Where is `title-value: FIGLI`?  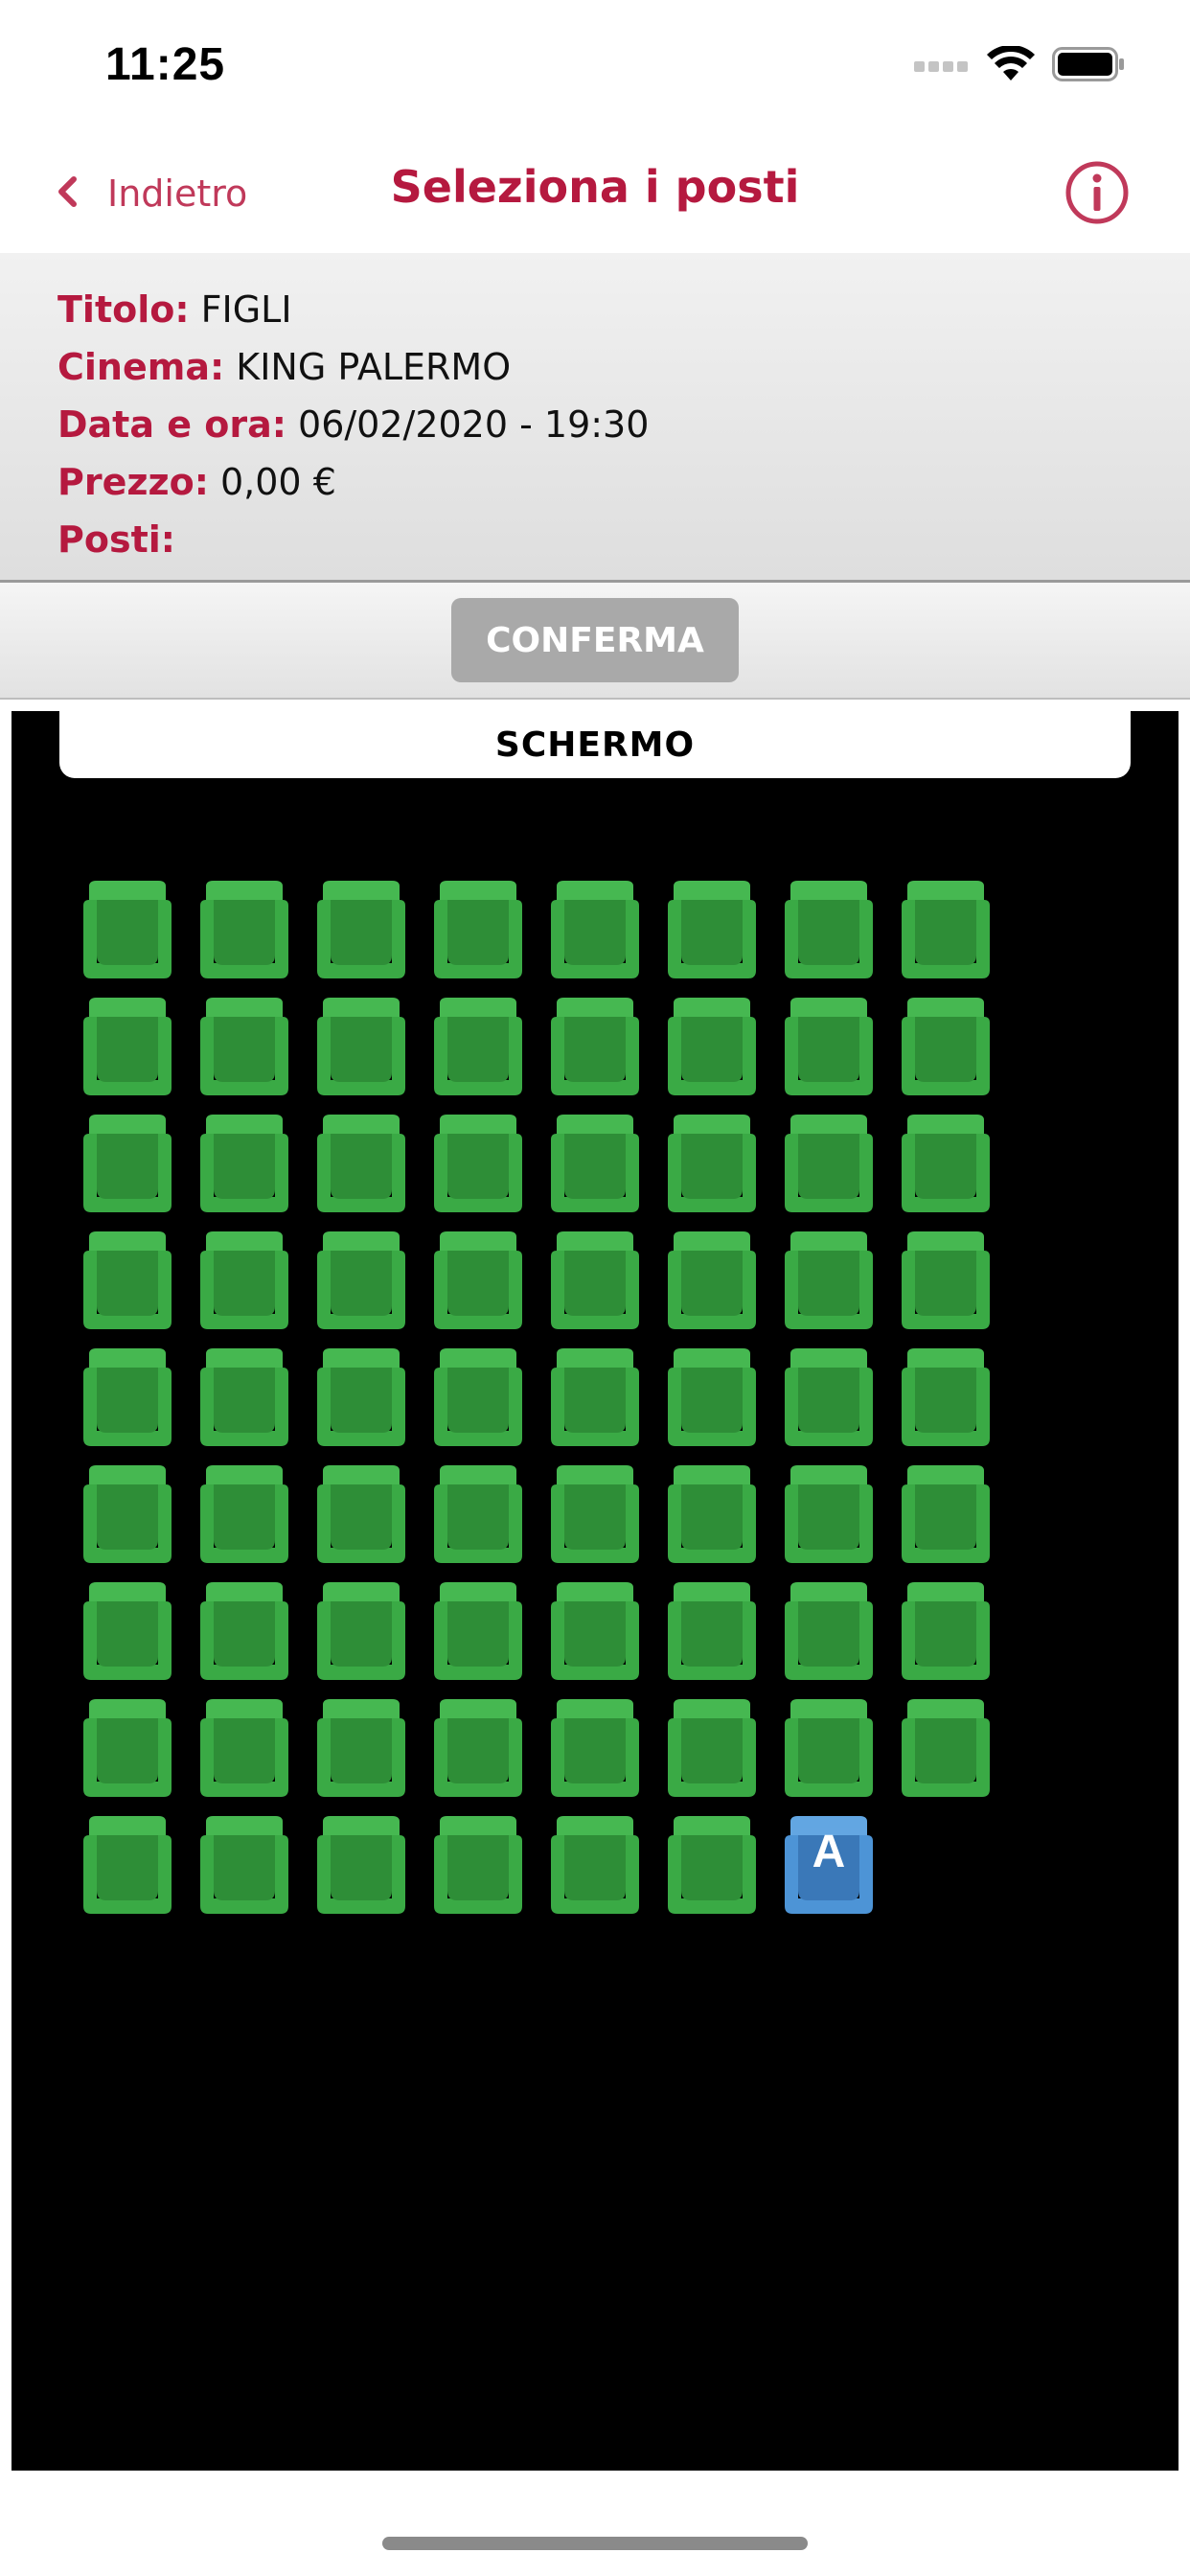
title-value: FIGLI is located at coordinates (246, 309).